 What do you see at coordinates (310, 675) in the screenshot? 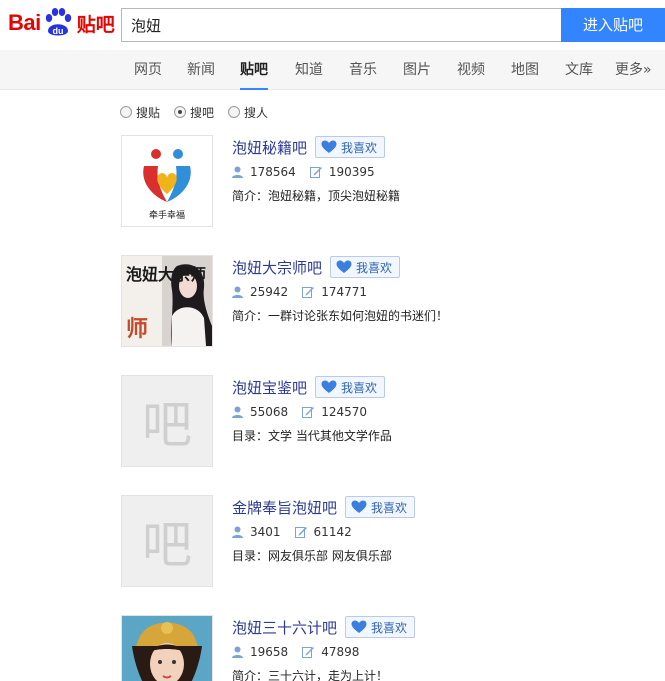
I see `bar-description: 简介：三十六计，走为上计！` at bounding box center [310, 675].